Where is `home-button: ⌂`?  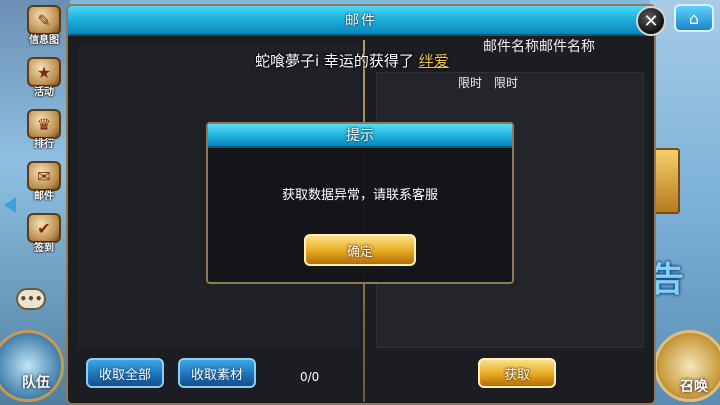
home-button: ⌂ is located at coordinates (694, 18).